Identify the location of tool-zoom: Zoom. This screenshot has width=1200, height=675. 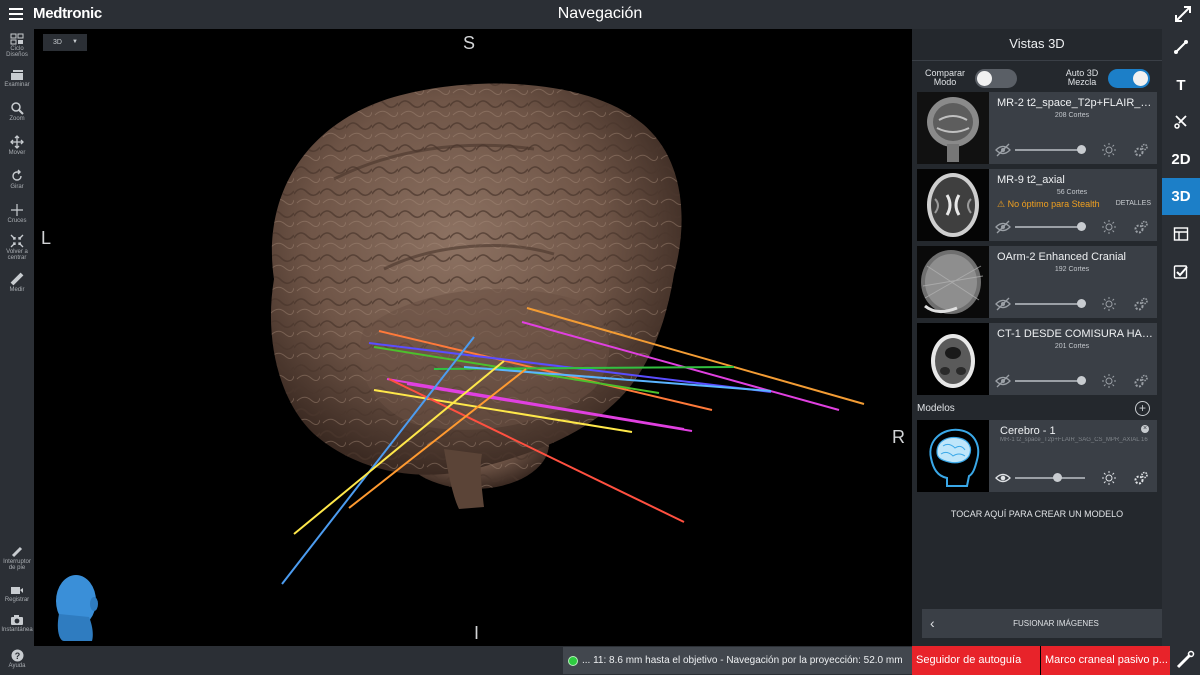
(17, 111).